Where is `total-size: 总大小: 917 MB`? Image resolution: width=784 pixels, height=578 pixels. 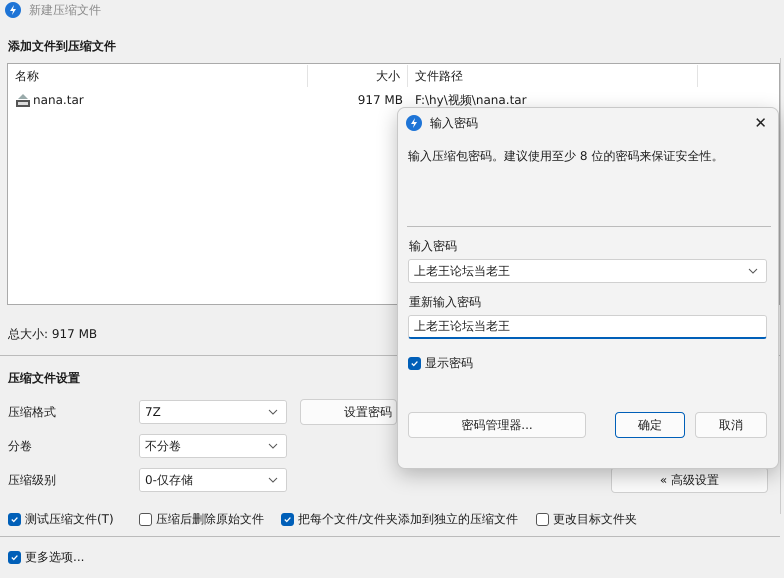 total-size: 总大小: 917 MB is located at coordinates (53, 334).